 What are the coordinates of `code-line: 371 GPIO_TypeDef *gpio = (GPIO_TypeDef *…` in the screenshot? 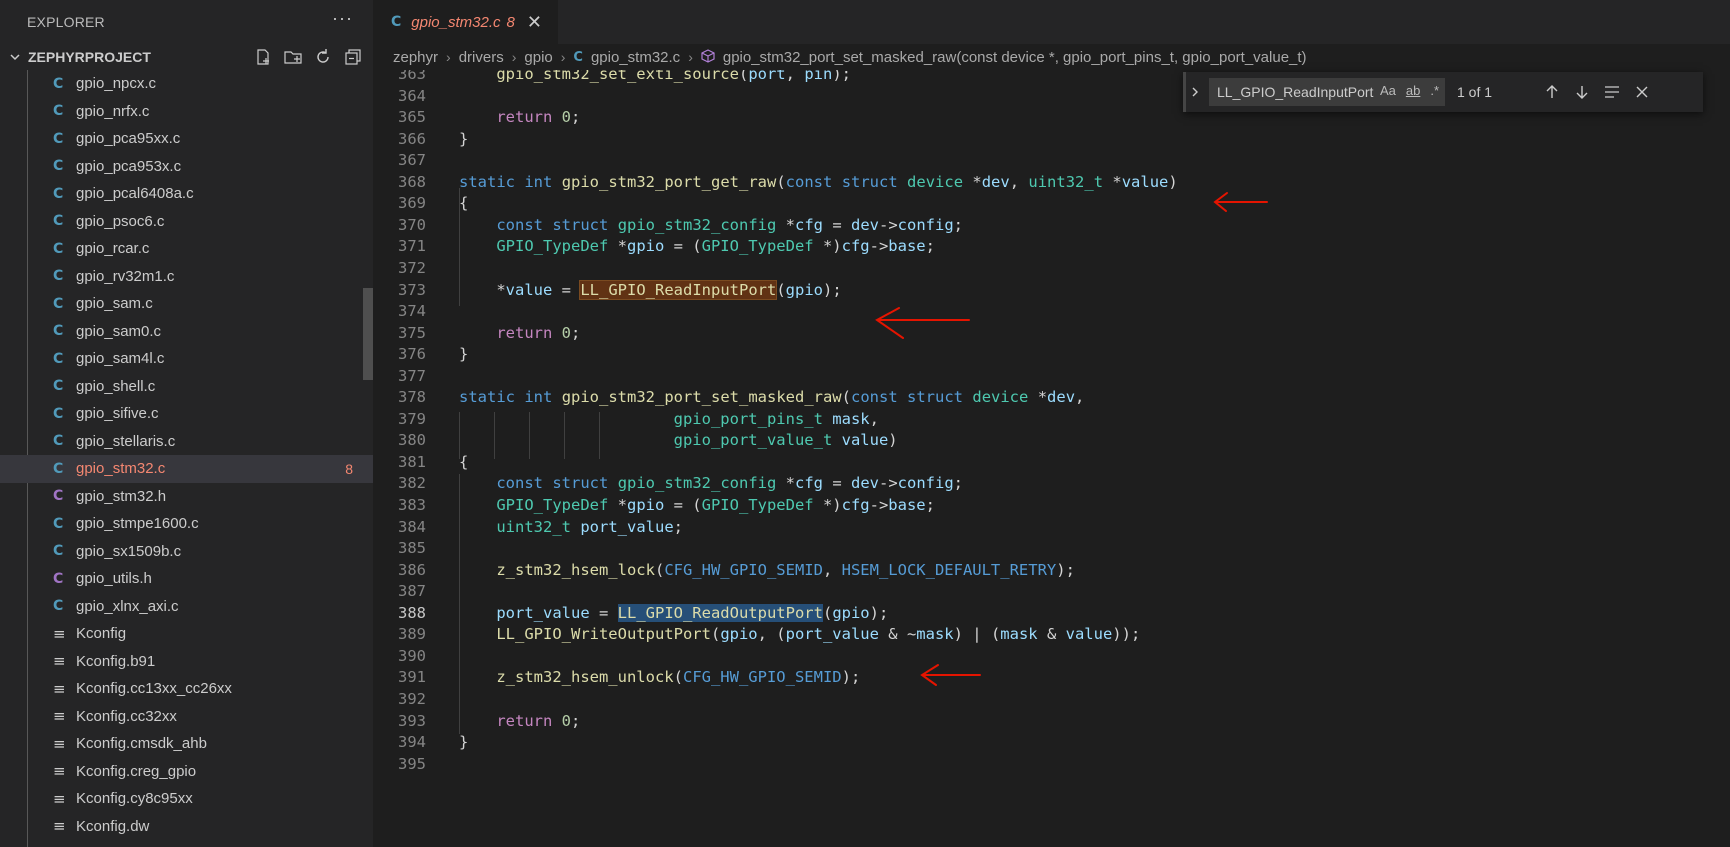 It's located at (1051, 247).